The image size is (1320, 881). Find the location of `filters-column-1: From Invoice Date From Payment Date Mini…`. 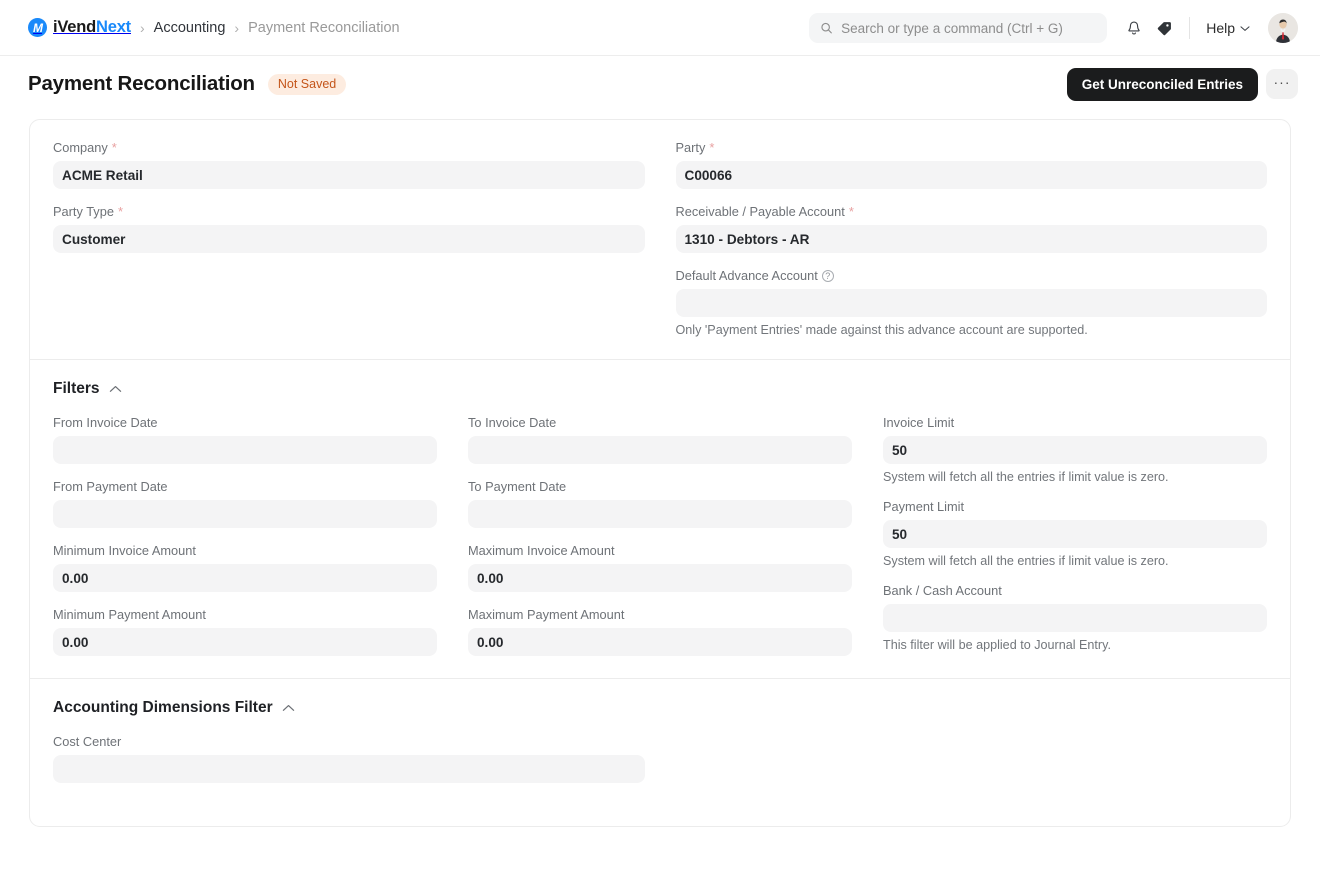

filters-column-1: From Invoice Date From Payment Date Mini… is located at coordinates (245, 535).